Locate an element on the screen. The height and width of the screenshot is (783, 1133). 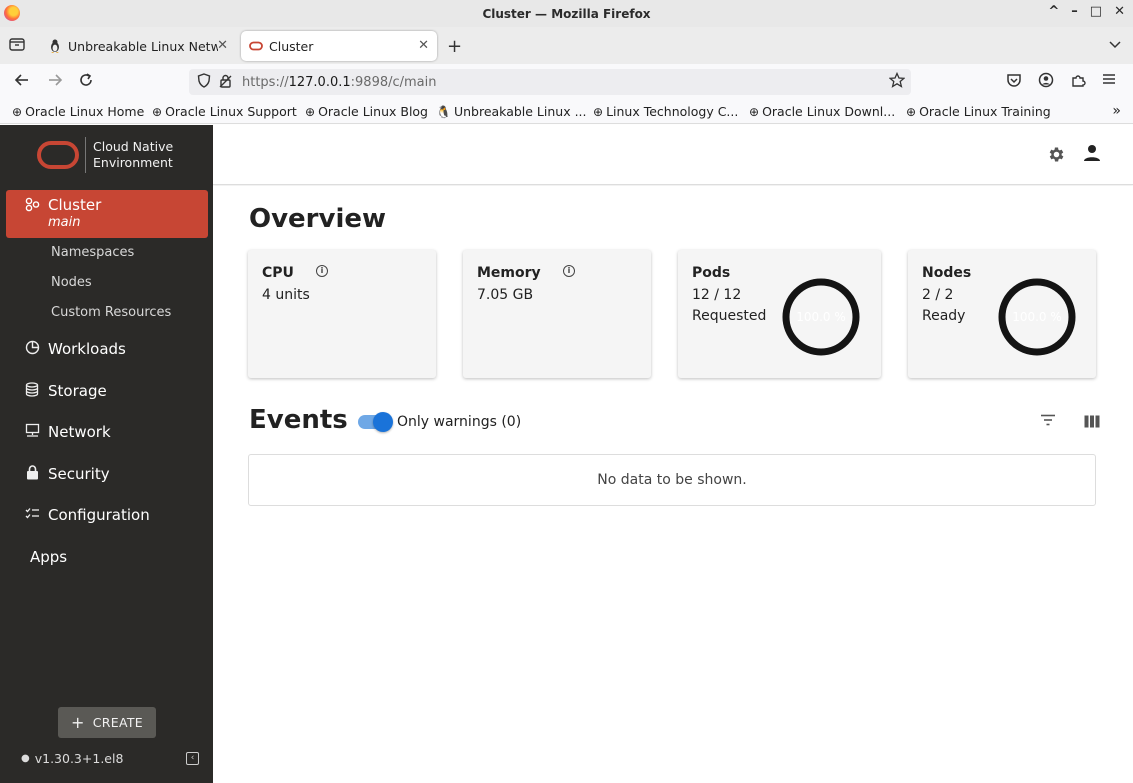
window-close-button: ✕ is located at coordinates (1119, 11).